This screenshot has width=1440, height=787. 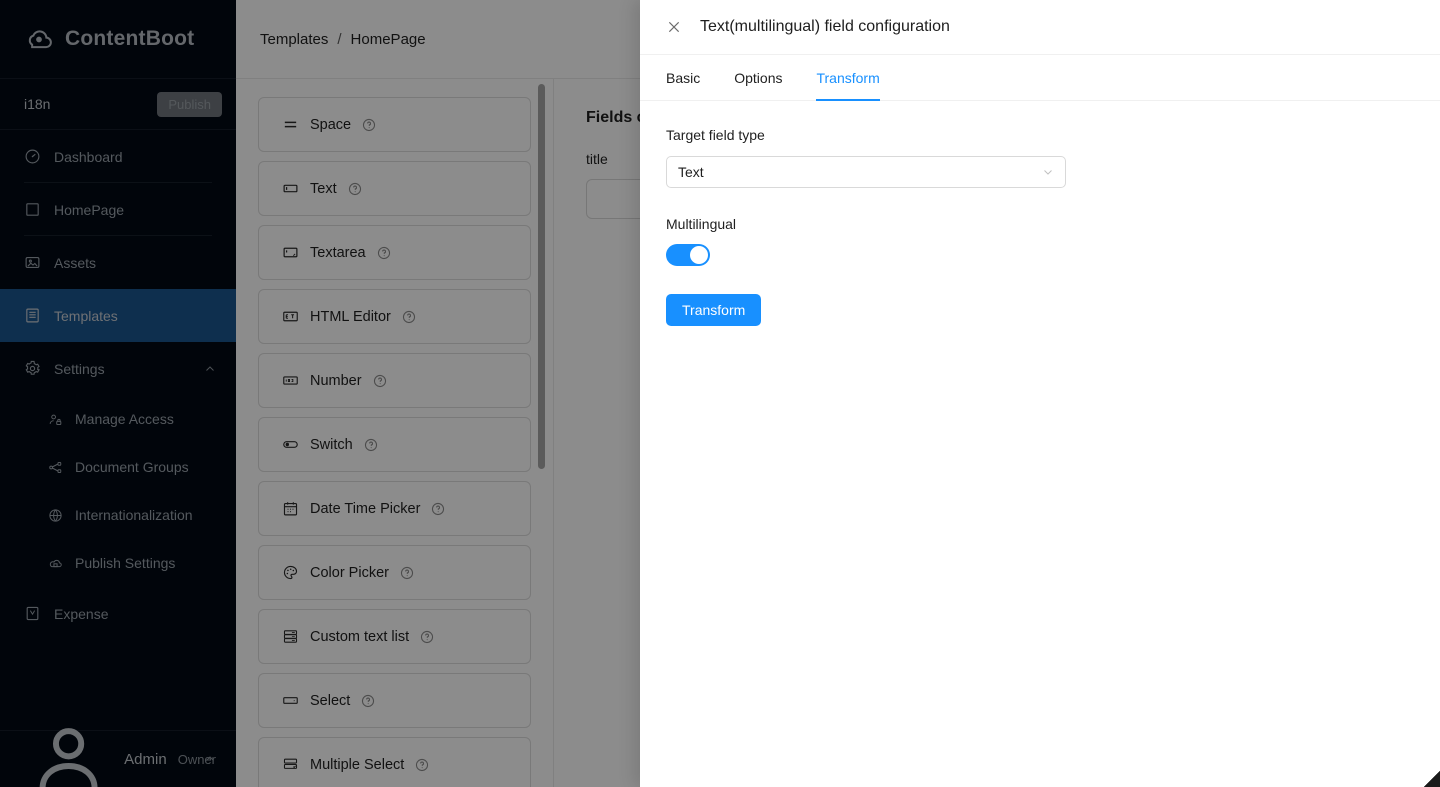 I want to click on field-list-scrollbar, so click(x=541, y=276).